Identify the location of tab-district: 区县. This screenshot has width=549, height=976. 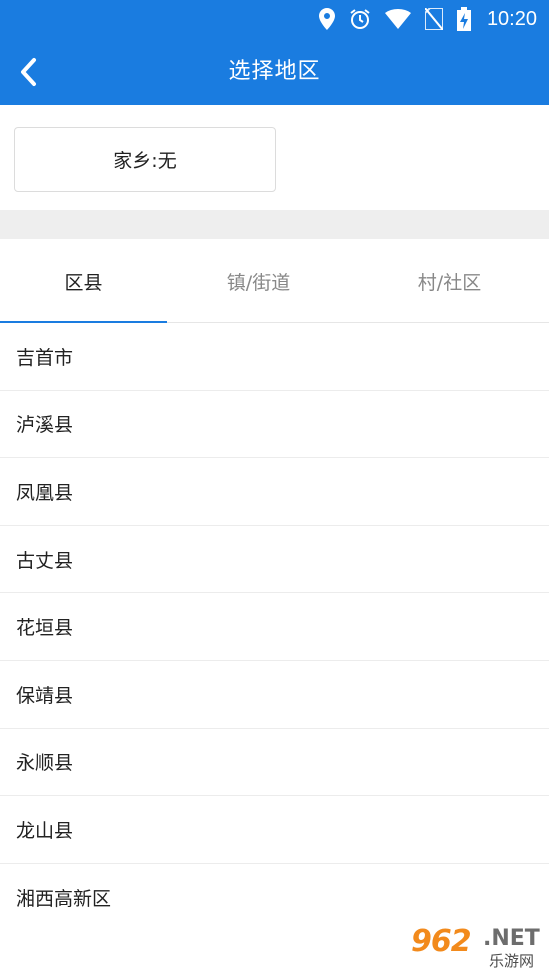
(83, 281).